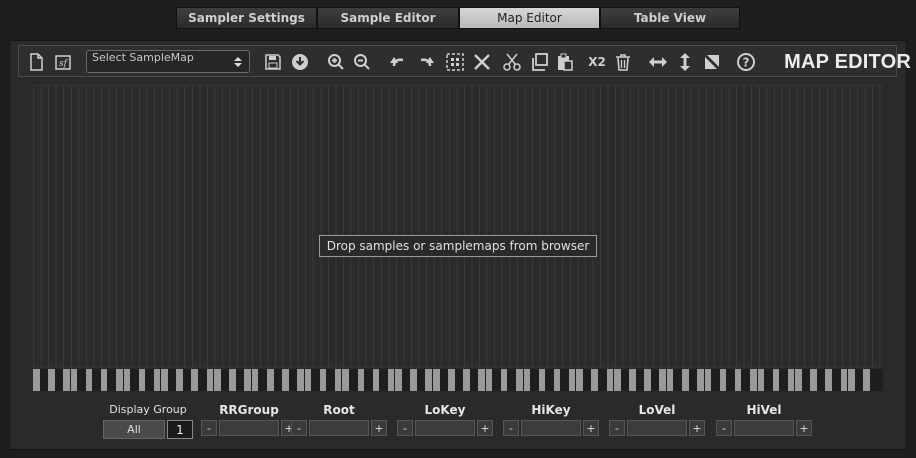 This screenshot has width=916, height=458. I want to click on redo-icon, so click(426, 62).